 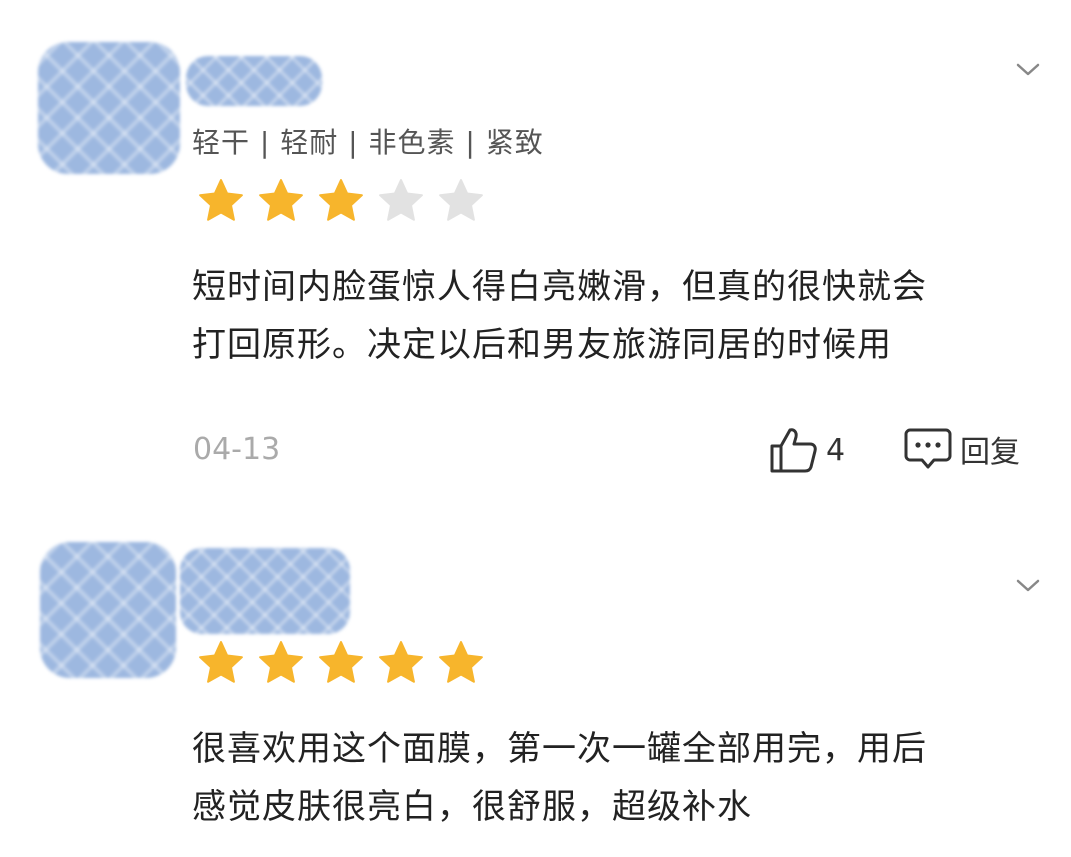 What do you see at coordinates (472, 807) in the screenshot?
I see `review-text-line: 感觉皮肤很亮白，很舒服，超级补水` at bounding box center [472, 807].